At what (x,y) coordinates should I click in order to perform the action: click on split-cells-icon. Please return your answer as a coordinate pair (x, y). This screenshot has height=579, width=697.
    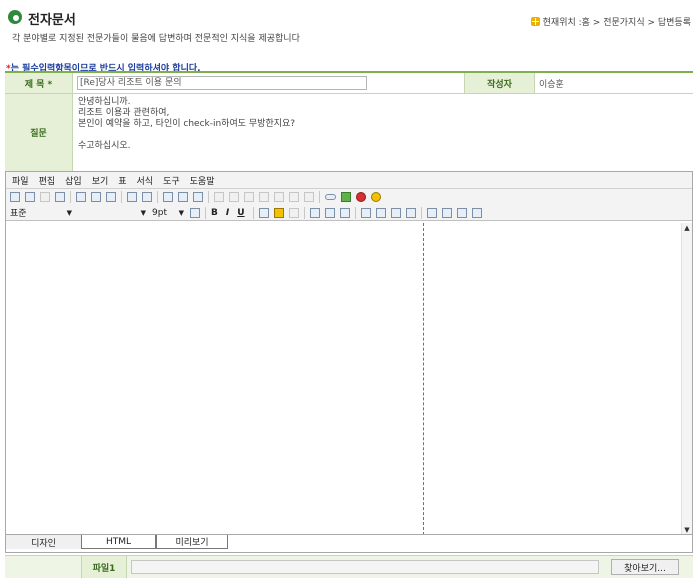
    Looking at the image, I should click on (294, 197).